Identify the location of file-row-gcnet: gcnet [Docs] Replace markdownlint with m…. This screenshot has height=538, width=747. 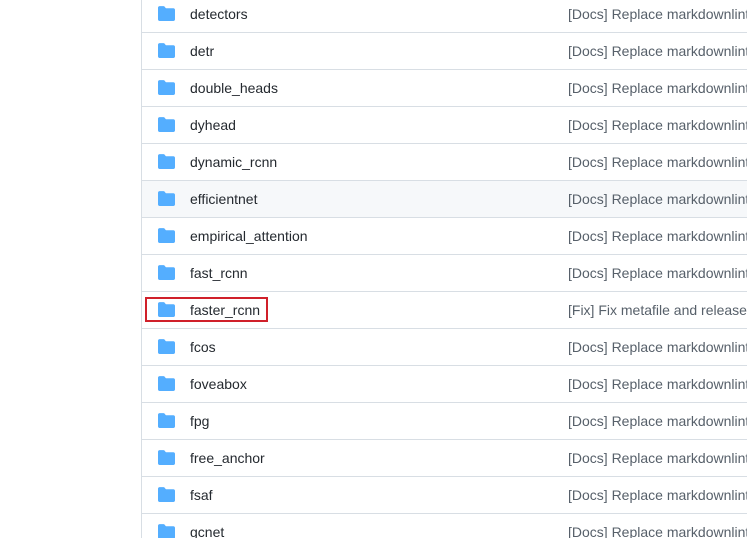
(444, 526).